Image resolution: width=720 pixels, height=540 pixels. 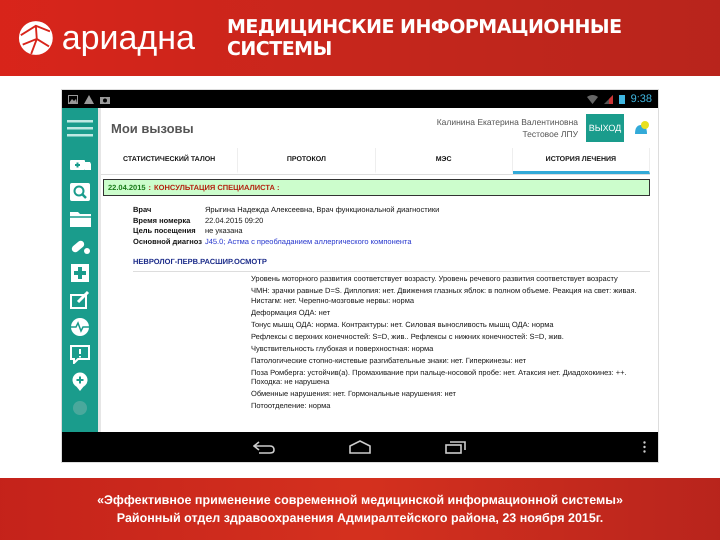 I want to click on battery-icon, so click(x=621, y=99).